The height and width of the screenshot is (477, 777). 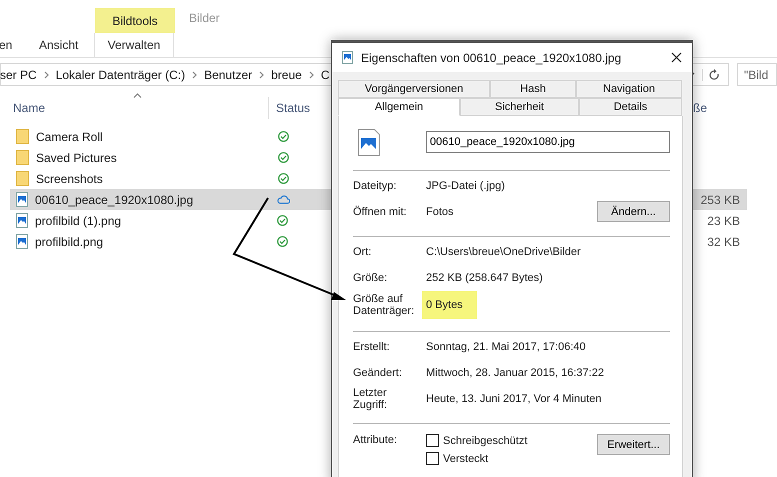 I want to click on checkbox-label: Schreibgeschützt, so click(x=485, y=440).